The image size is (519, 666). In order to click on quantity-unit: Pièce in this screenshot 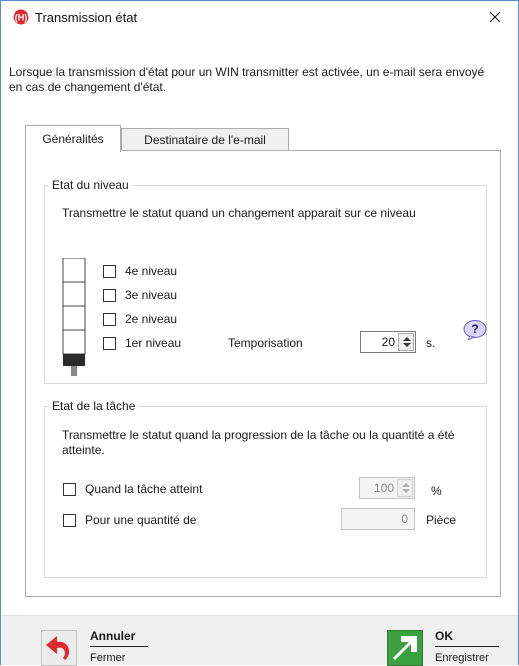, I will do `click(441, 520)`.